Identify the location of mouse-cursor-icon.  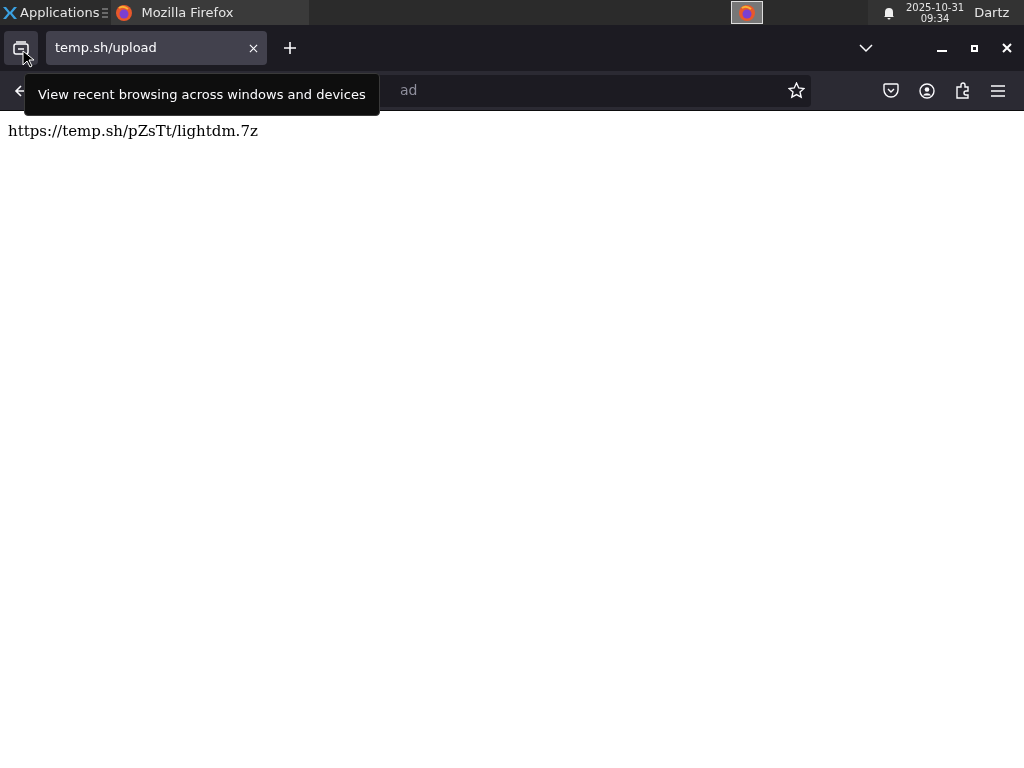
(28, 59).